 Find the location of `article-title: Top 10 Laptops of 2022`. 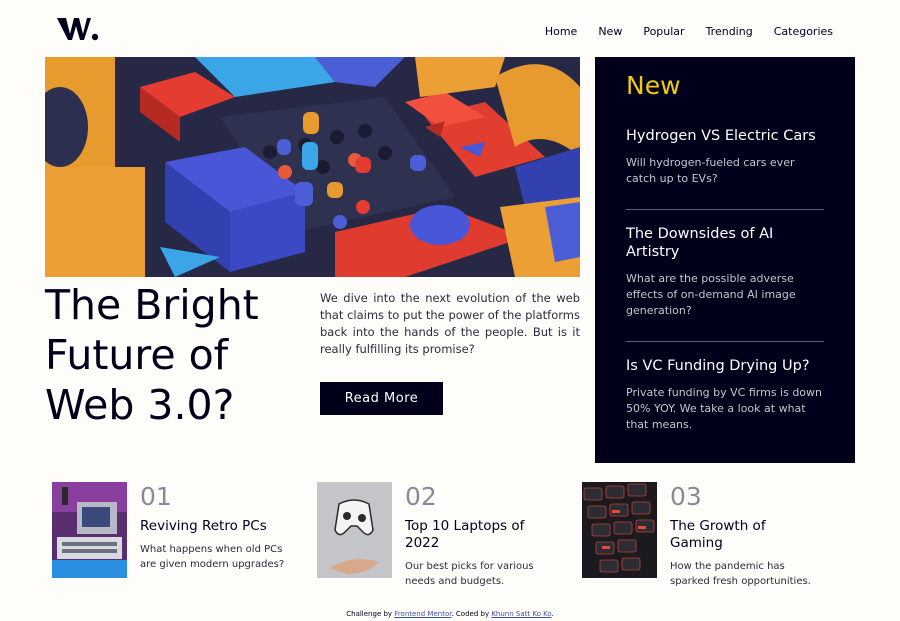

article-title: Top 10 Laptops of 2022 is located at coordinates (475, 535).